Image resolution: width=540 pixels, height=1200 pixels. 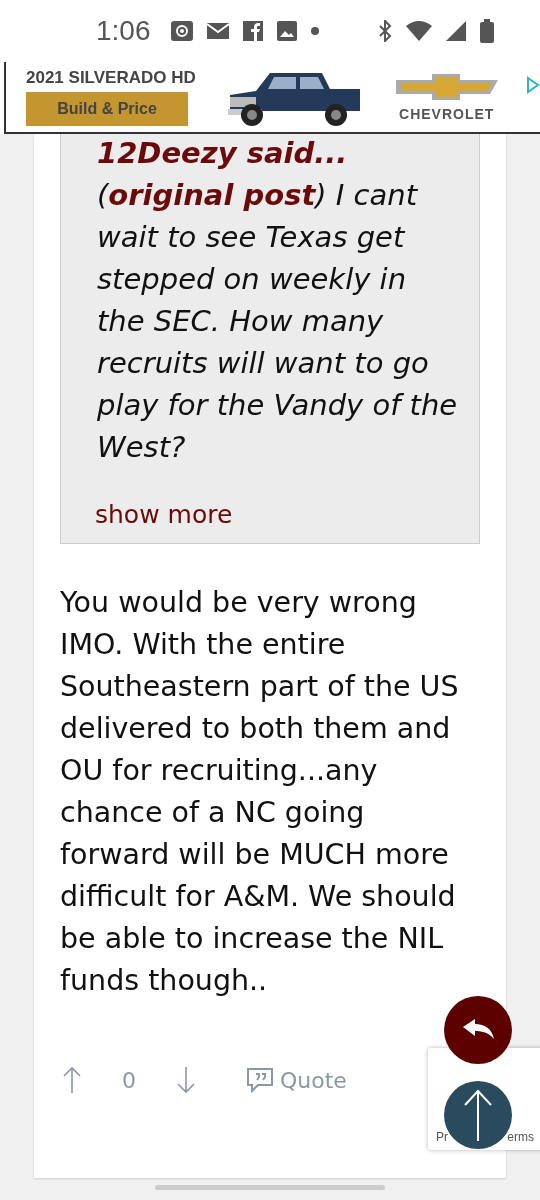 What do you see at coordinates (478, 1115) in the screenshot?
I see `arrow-up-icon` at bounding box center [478, 1115].